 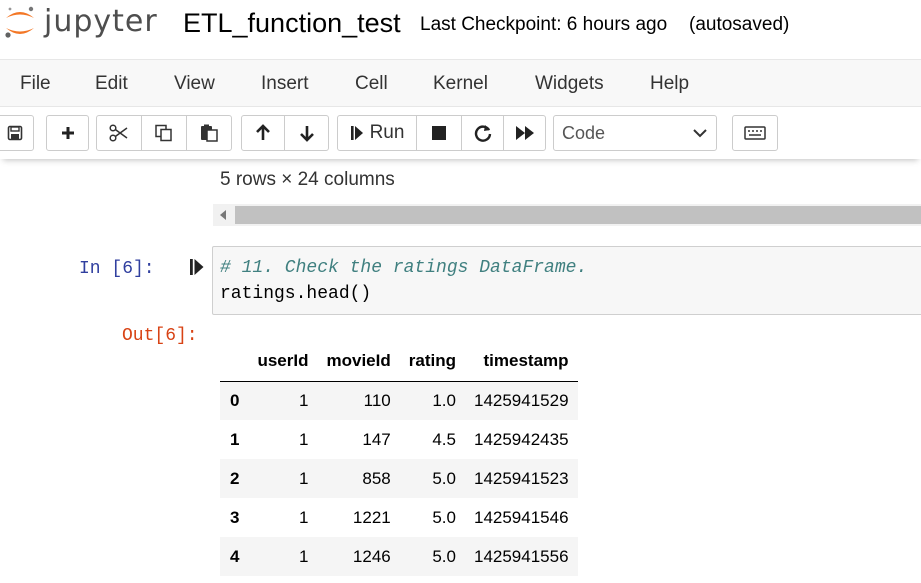 What do you see at coordinates (521, 400) in the screenshot?
I see `cell-timestamp: 1425941529` at bounding box center [521, 400].